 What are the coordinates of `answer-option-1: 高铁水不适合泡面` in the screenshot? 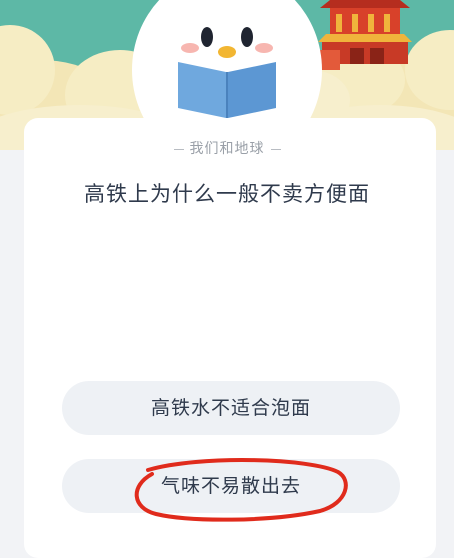 It's located at (231, 408).